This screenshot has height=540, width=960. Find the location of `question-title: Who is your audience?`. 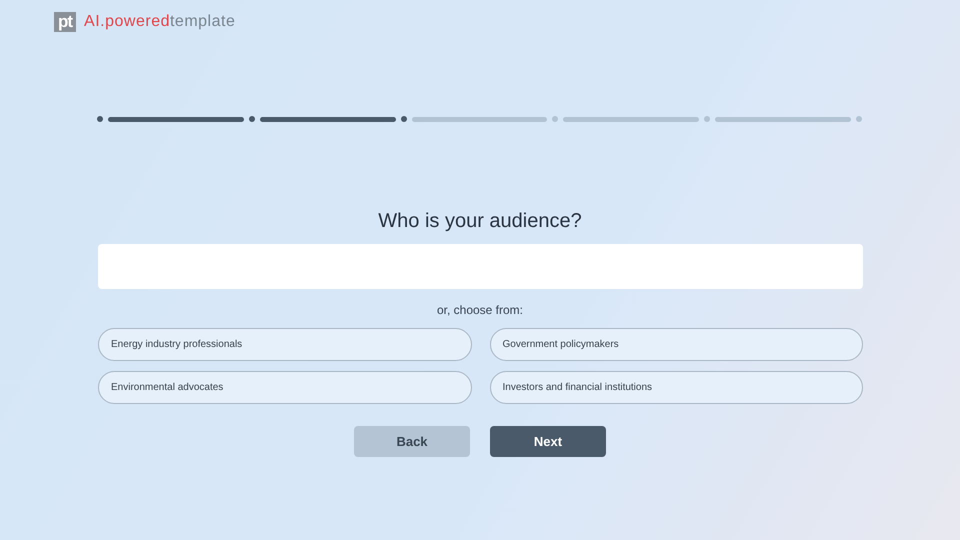

question-title: Who is your audience? is located at coordinates (480, 221).